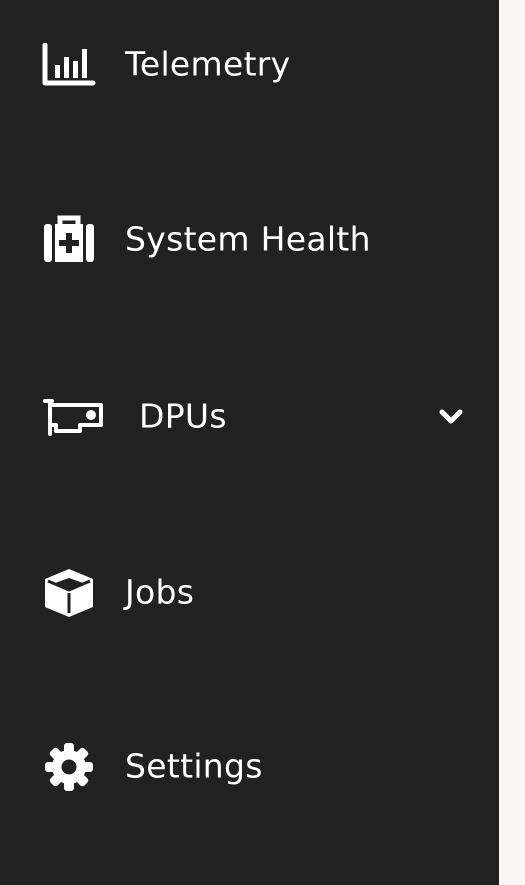 Image resolution: width=525 pixels, height=885 pixels. What do you see at coordinates (183, 416) in the screenshot?
I see `sidebar-item-label: DPUs` at bounding box center [183, 416].